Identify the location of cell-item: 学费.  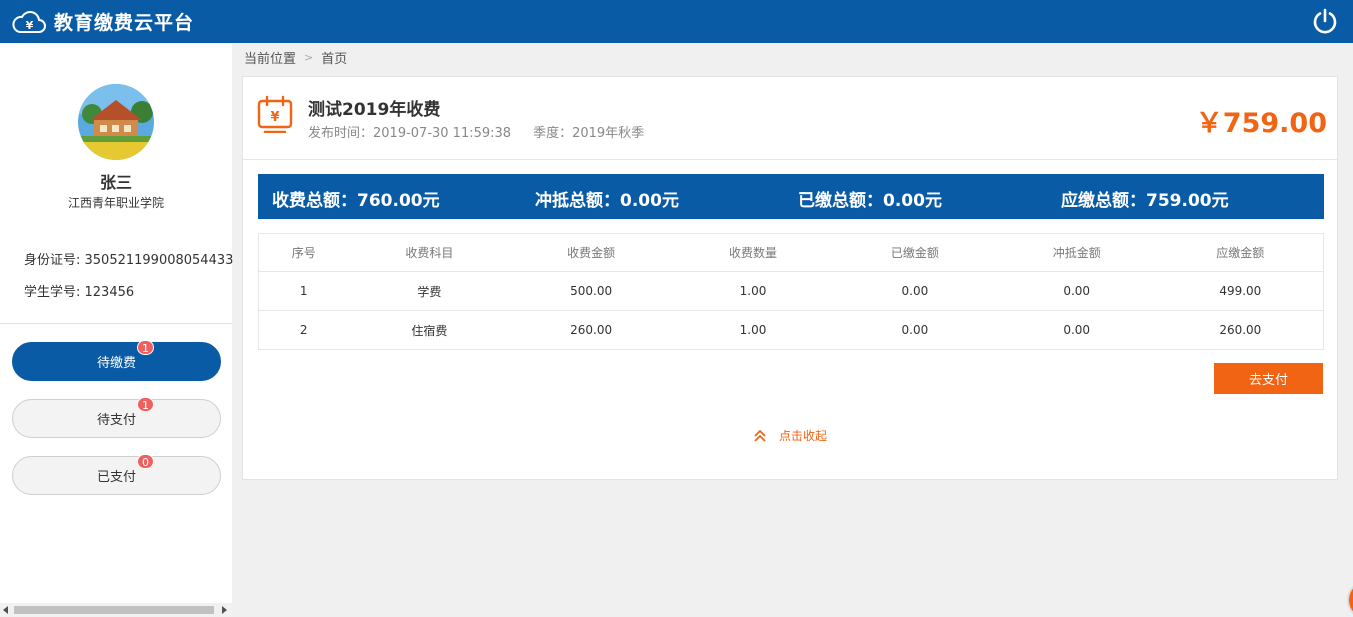
(429, 291).